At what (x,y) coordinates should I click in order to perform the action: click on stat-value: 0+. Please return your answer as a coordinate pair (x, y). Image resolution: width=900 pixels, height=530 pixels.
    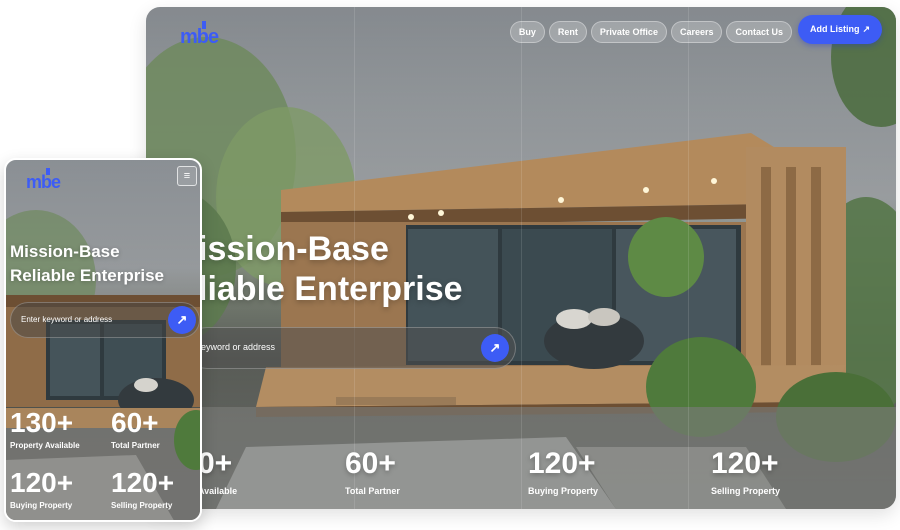
    Looking at the image, I should click on (215, 463).